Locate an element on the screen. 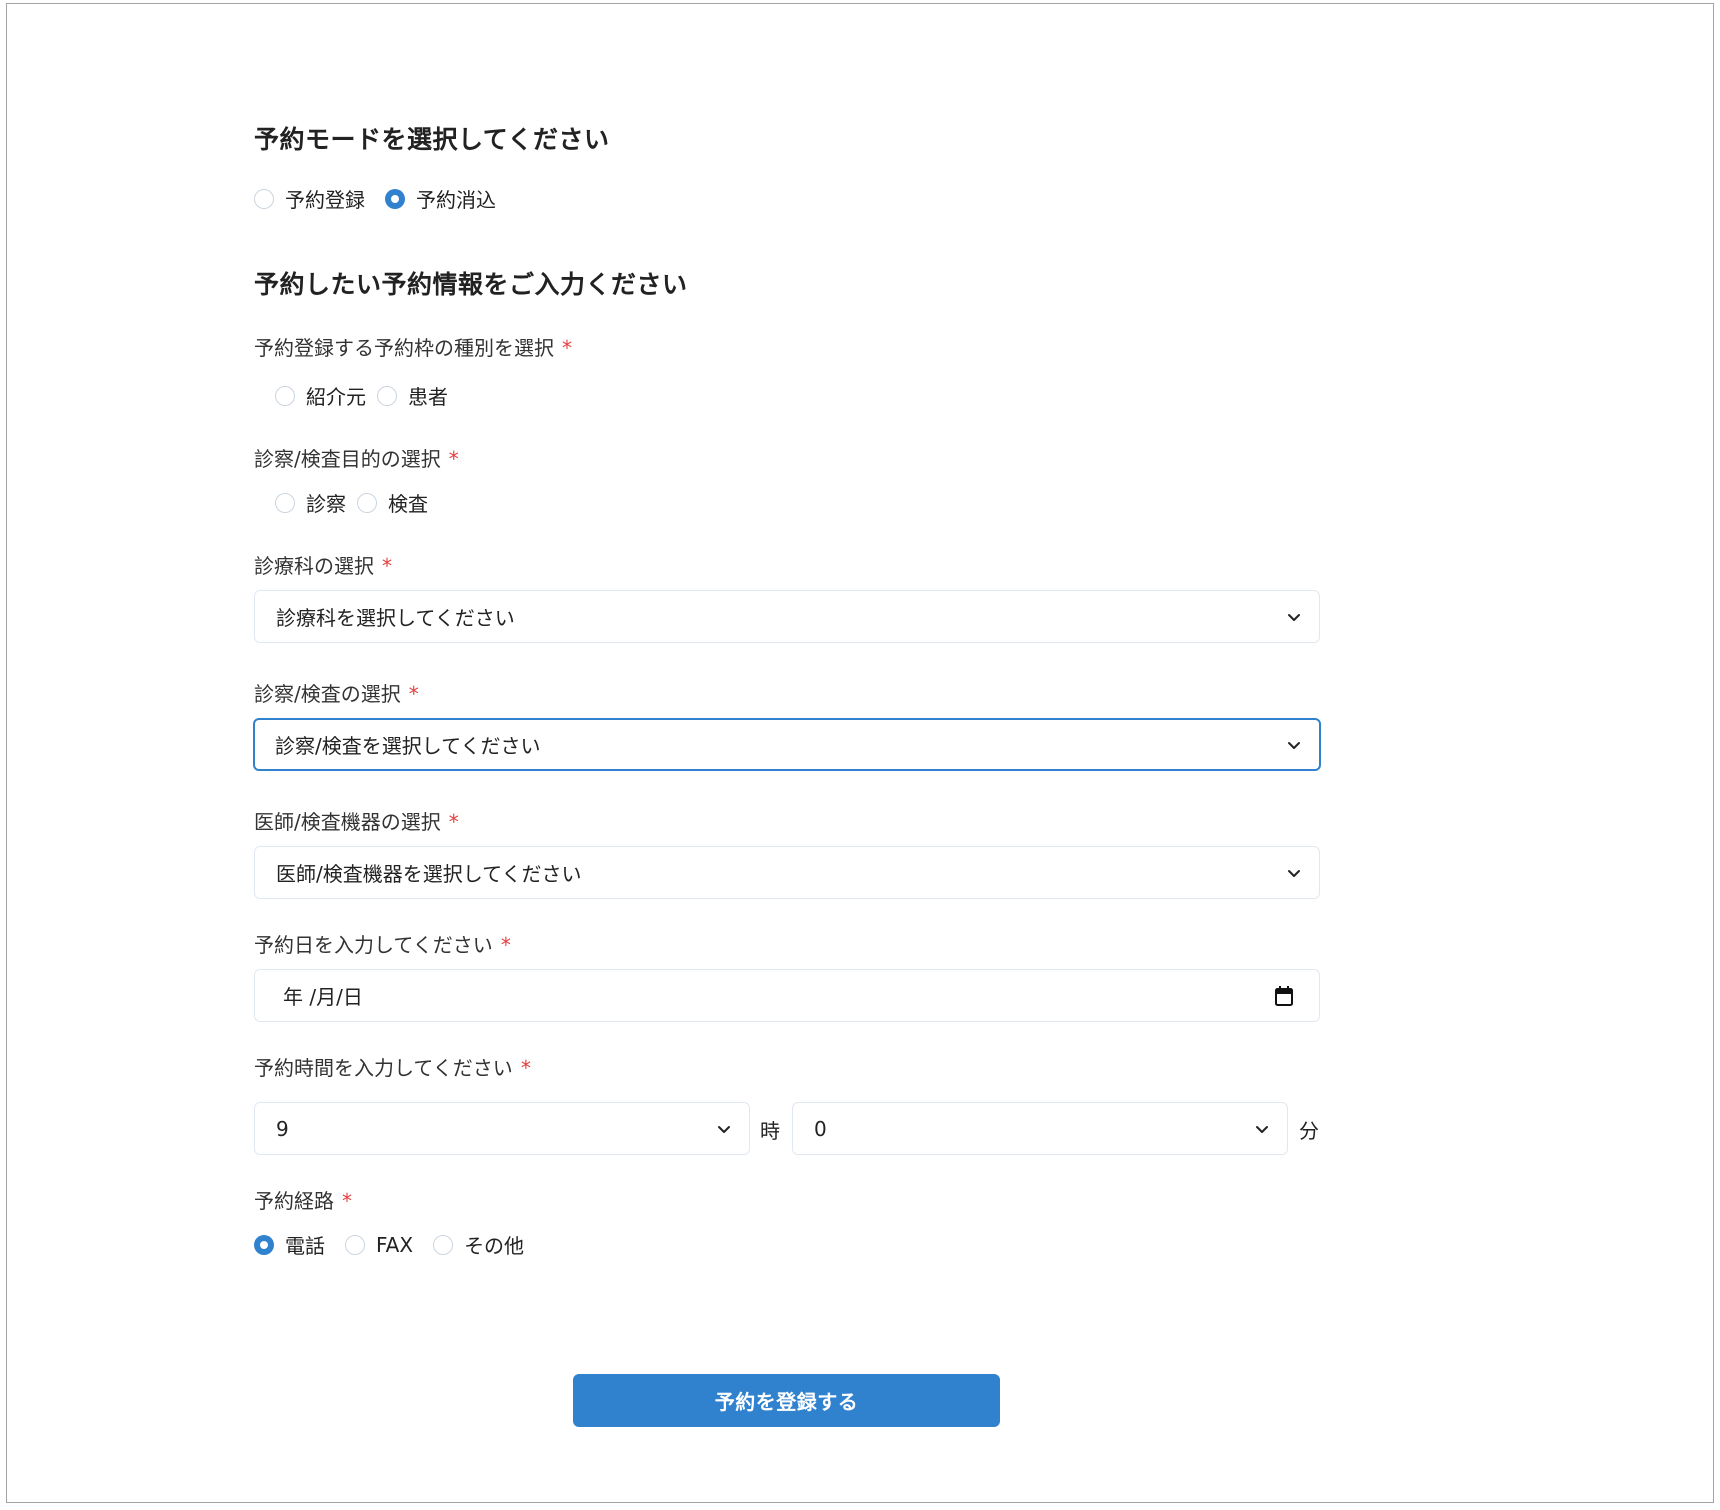 The image size is (1720, 1510). purpose-radio-consultation is located at coordinates (285, 502).